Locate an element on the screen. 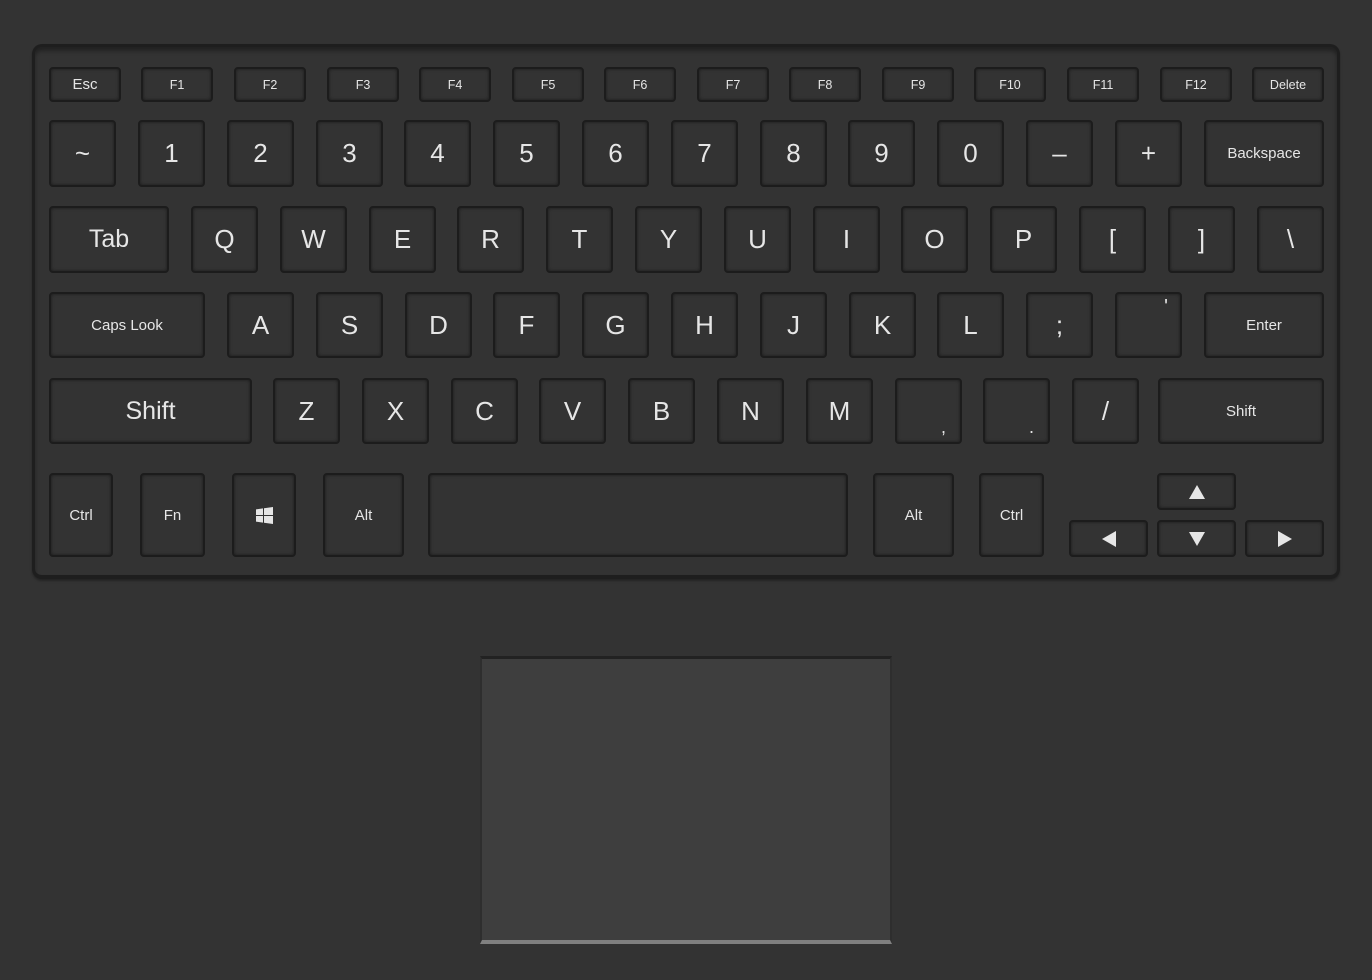  key-caps-lock: Caps Look is located at coordinates (127, 325).